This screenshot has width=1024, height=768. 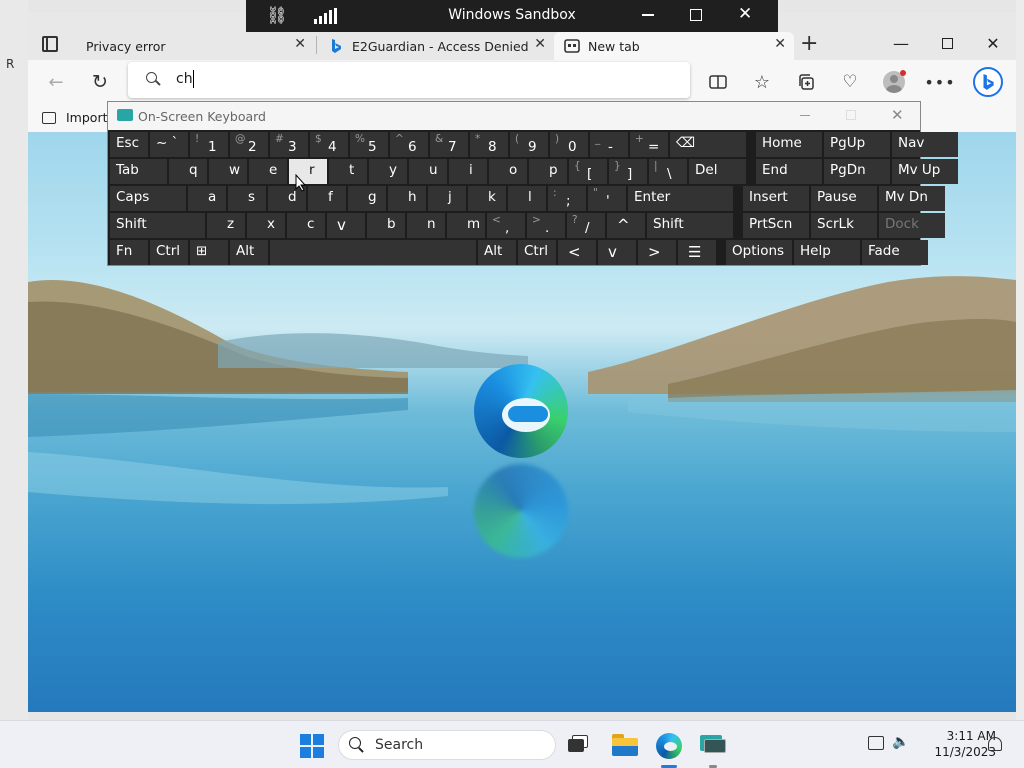 What do you see at coordinates (958, 752) in the screenshot?
I see `clock-date: 11/3/2023` at bounding box center [958, 752].